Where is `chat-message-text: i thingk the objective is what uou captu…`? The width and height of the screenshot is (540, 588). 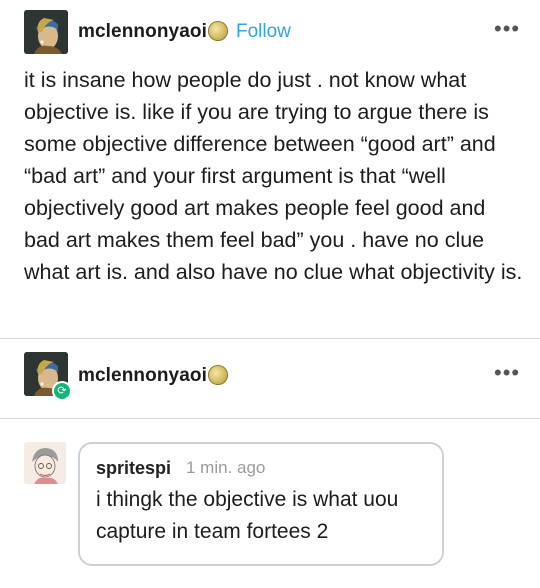 chat-message-text: i thingk the objective is what uou captu… is located at coordinates (247, 515).